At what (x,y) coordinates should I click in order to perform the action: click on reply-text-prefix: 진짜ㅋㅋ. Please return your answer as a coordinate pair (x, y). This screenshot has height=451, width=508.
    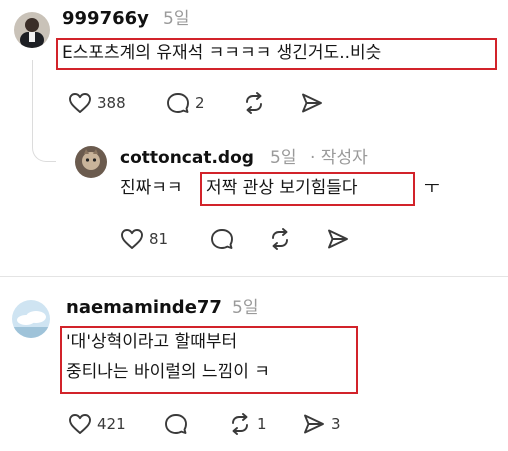
    Looking at the image, I should click on (151, 188).